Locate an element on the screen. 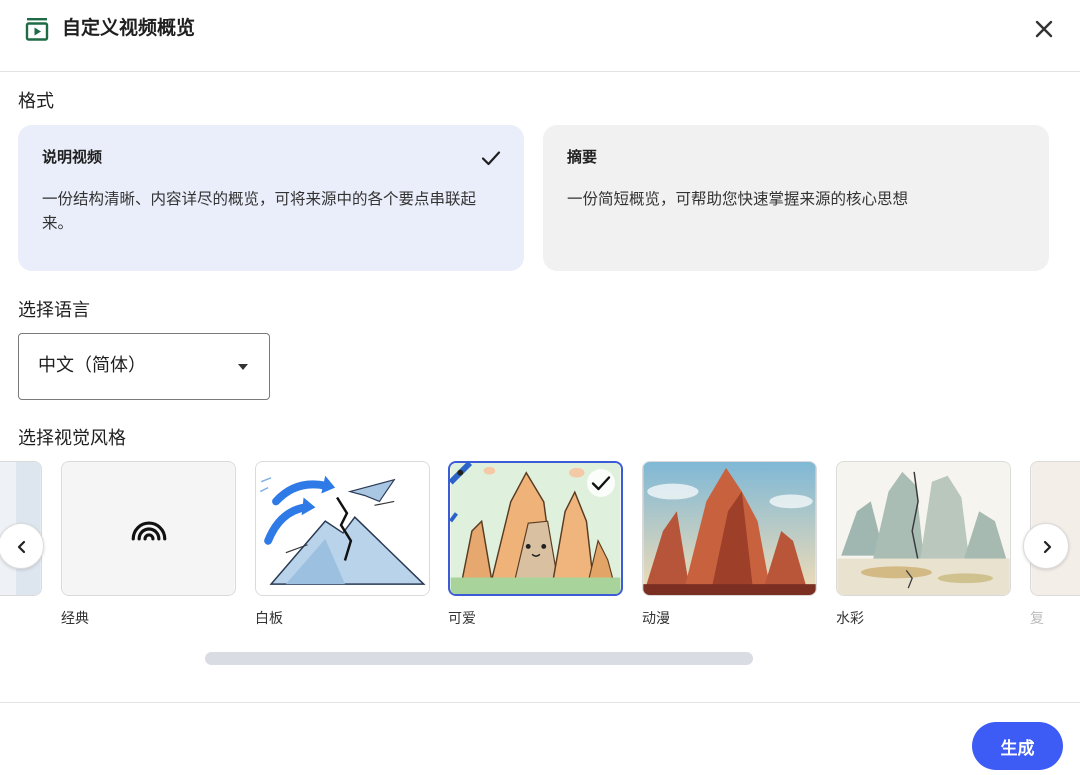  dialog-title: 自定义视频概览 is located at coordinates (129, 28).